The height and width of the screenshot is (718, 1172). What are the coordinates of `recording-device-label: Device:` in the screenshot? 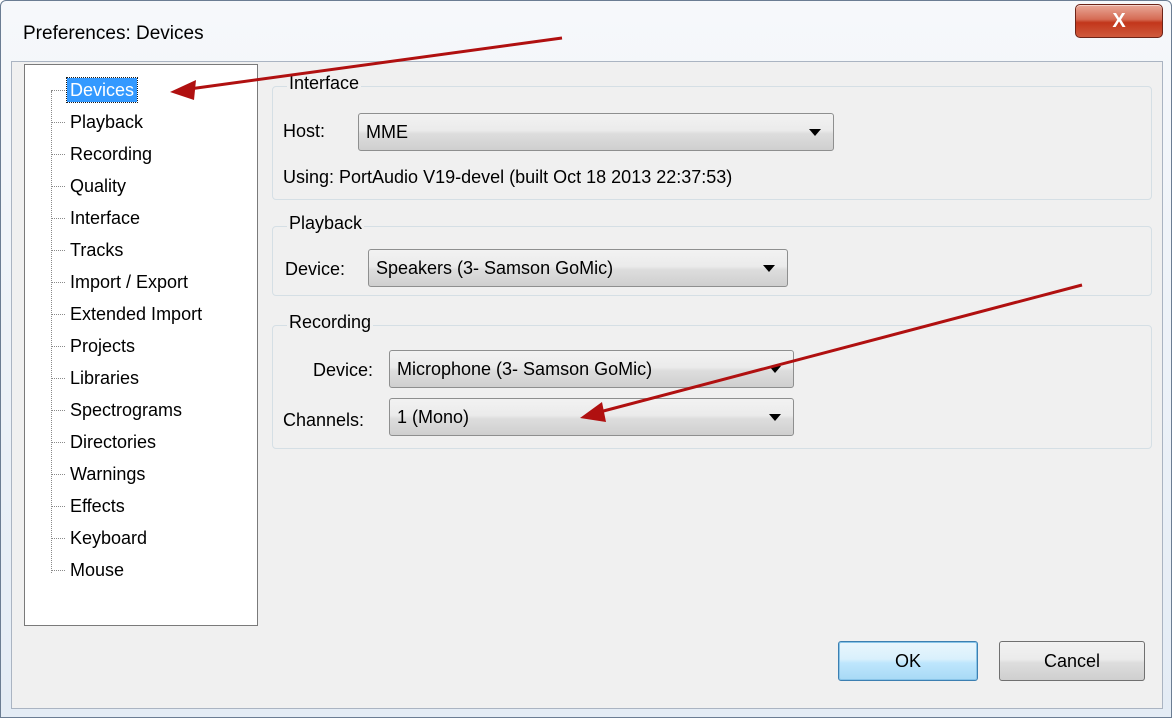 It's located at (343, 370).